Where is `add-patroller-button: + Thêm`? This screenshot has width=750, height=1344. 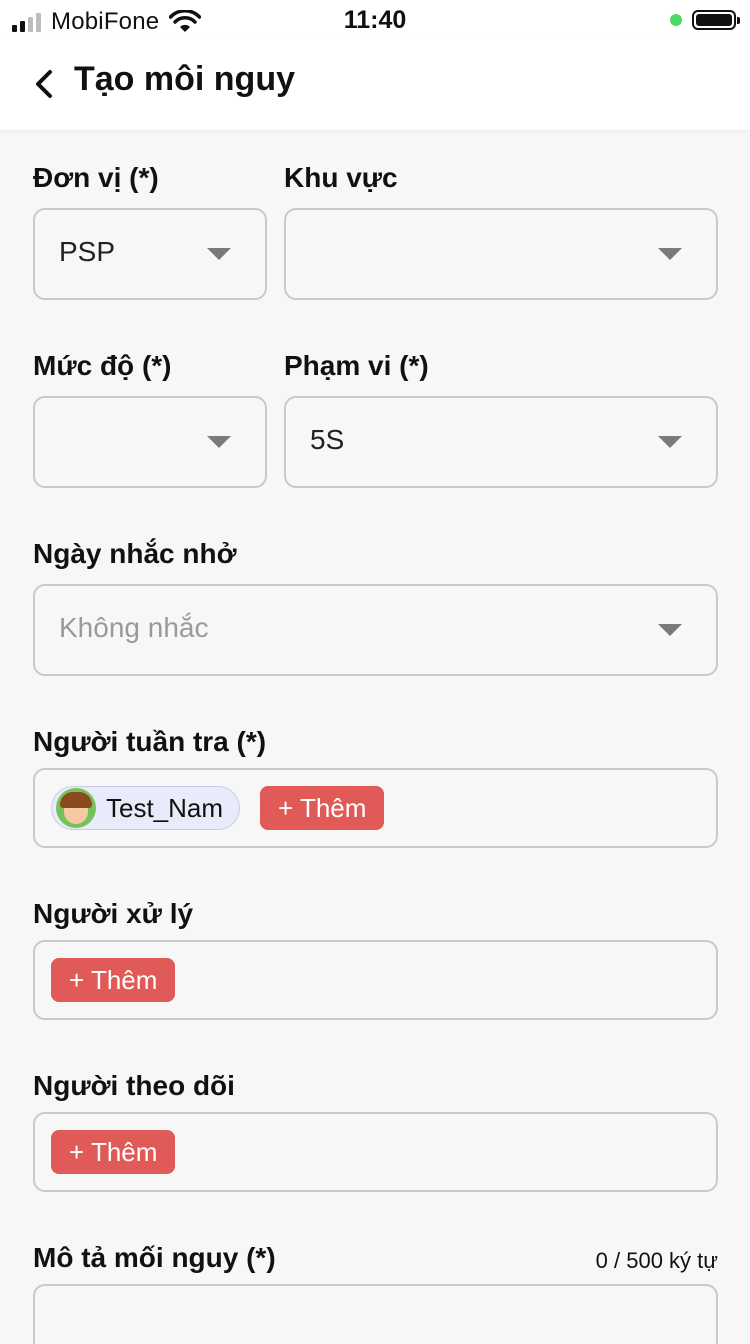 add-patroller-button: + Thêm is located at coordinates (322, 808).